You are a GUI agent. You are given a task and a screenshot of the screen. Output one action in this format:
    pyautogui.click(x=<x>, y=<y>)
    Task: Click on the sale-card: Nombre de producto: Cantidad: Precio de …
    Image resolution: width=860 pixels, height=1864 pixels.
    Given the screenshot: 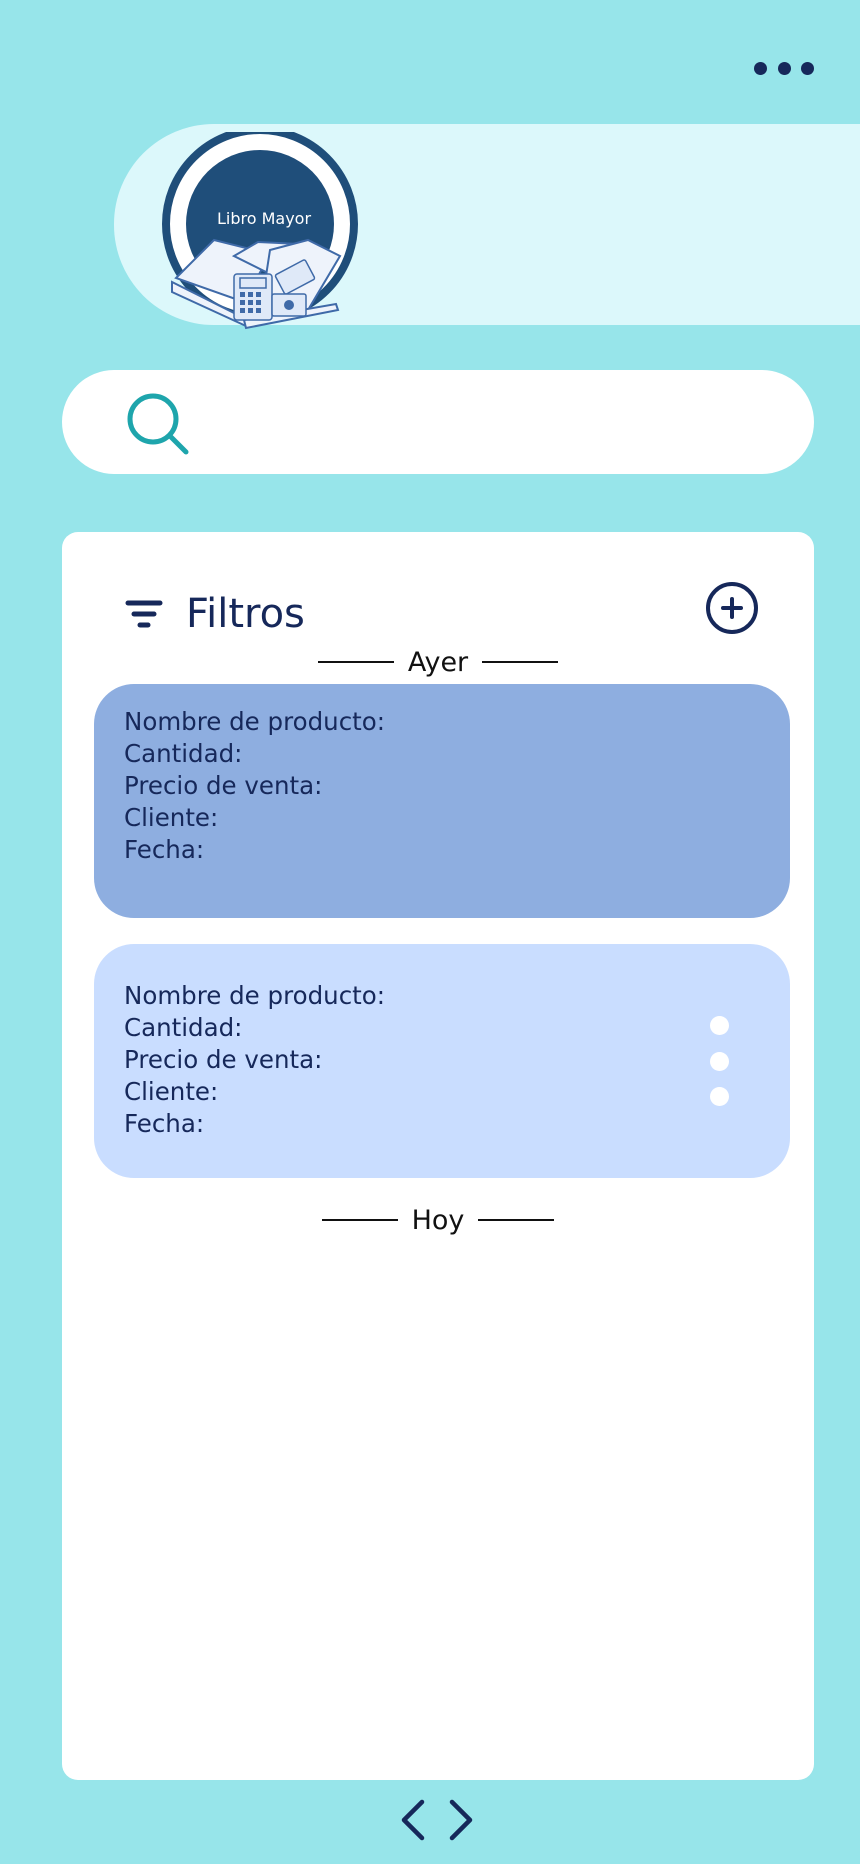 What is the action you would take?
    pyautogui.click(x=442, y=1061)
    